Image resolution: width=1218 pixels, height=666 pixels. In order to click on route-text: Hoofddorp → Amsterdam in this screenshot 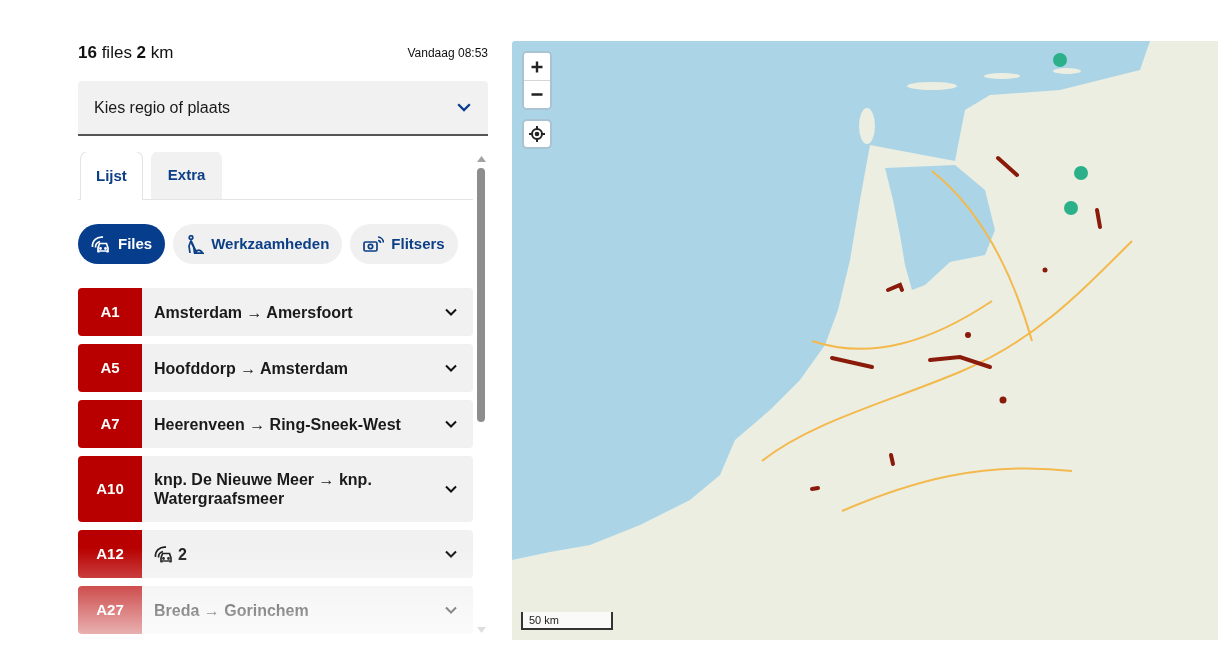, I will do `click(252, 368)`.